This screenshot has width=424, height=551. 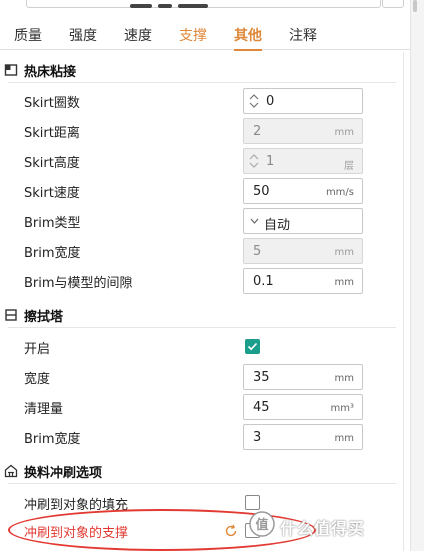 What do you see at coordinates (261, 191) in the screenshot?
I see `field-value: 50` at bounding box center [261, 191].